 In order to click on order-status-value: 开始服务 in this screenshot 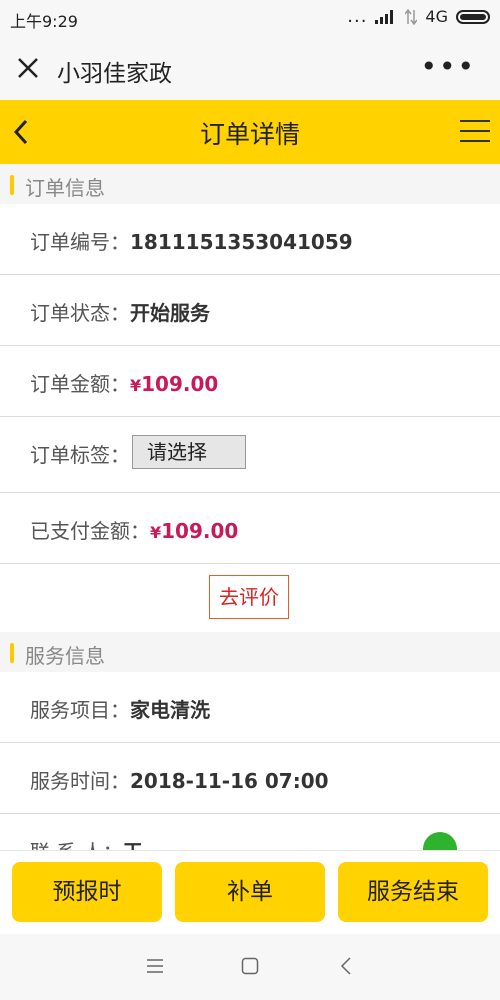, I will do `click(170, 313)`.